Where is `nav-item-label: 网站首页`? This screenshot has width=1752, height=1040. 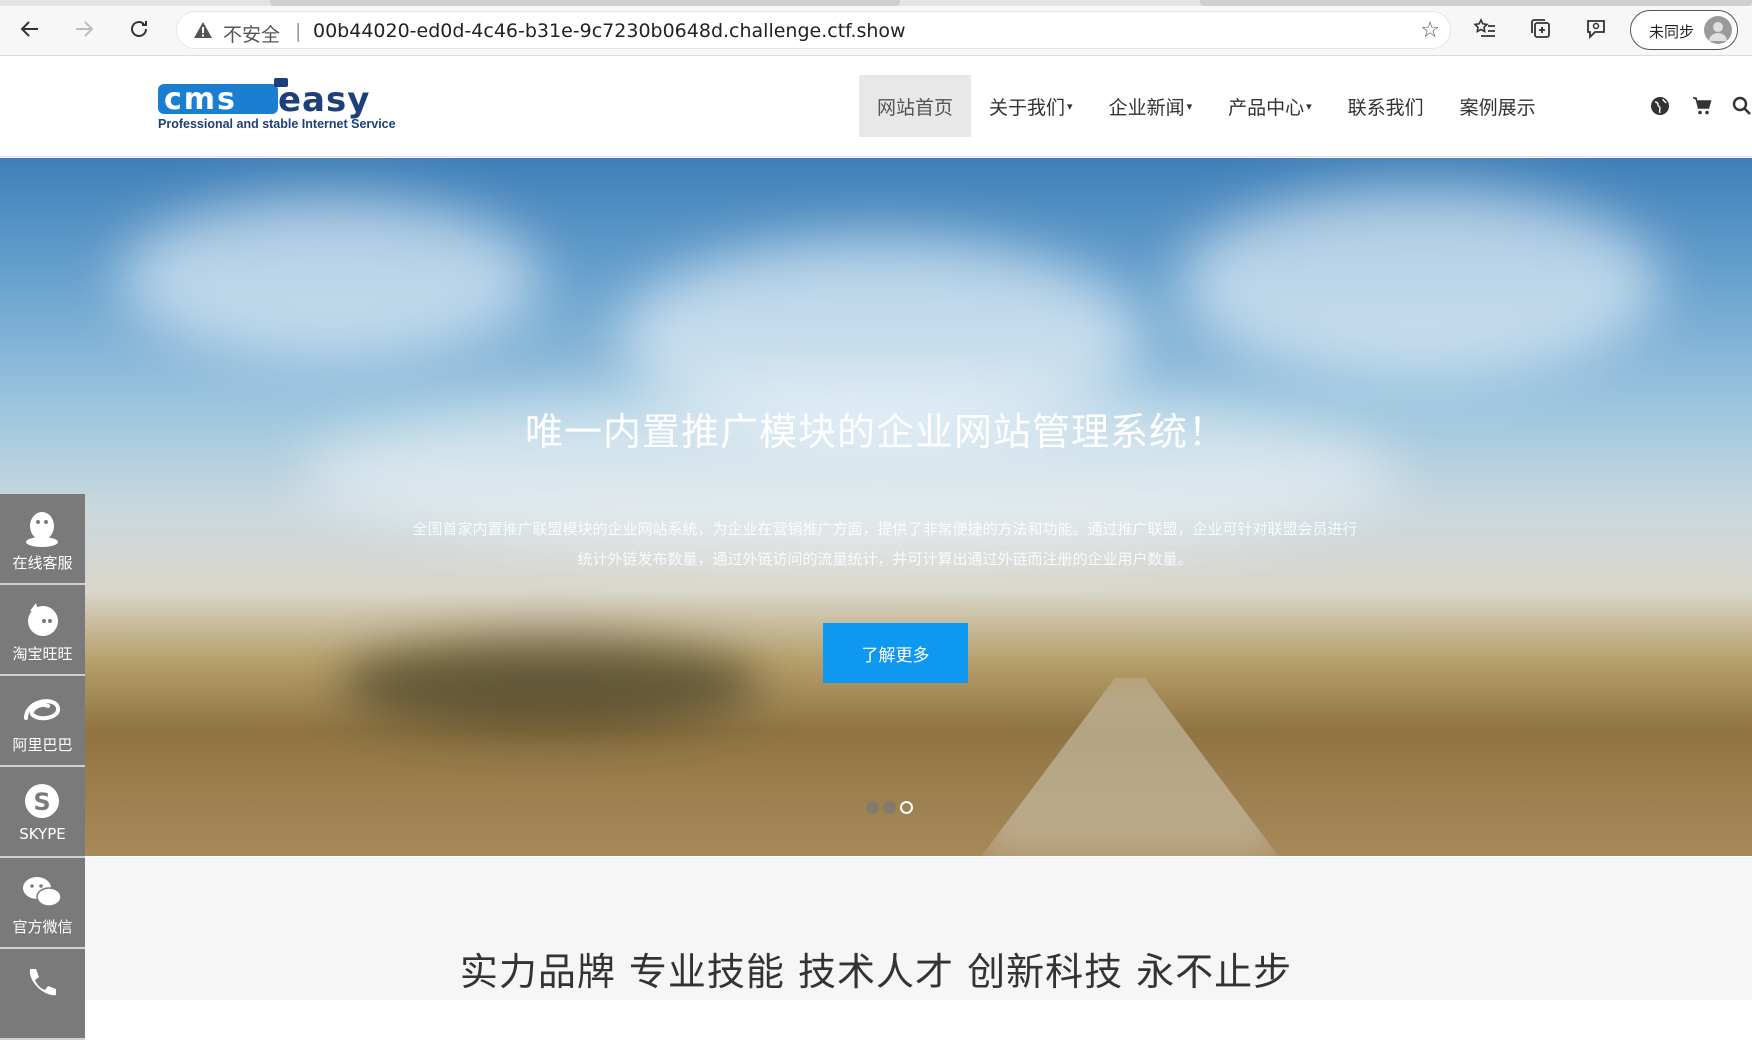
nav-item-label: 网站首页 is located at coordinates (915, 107).